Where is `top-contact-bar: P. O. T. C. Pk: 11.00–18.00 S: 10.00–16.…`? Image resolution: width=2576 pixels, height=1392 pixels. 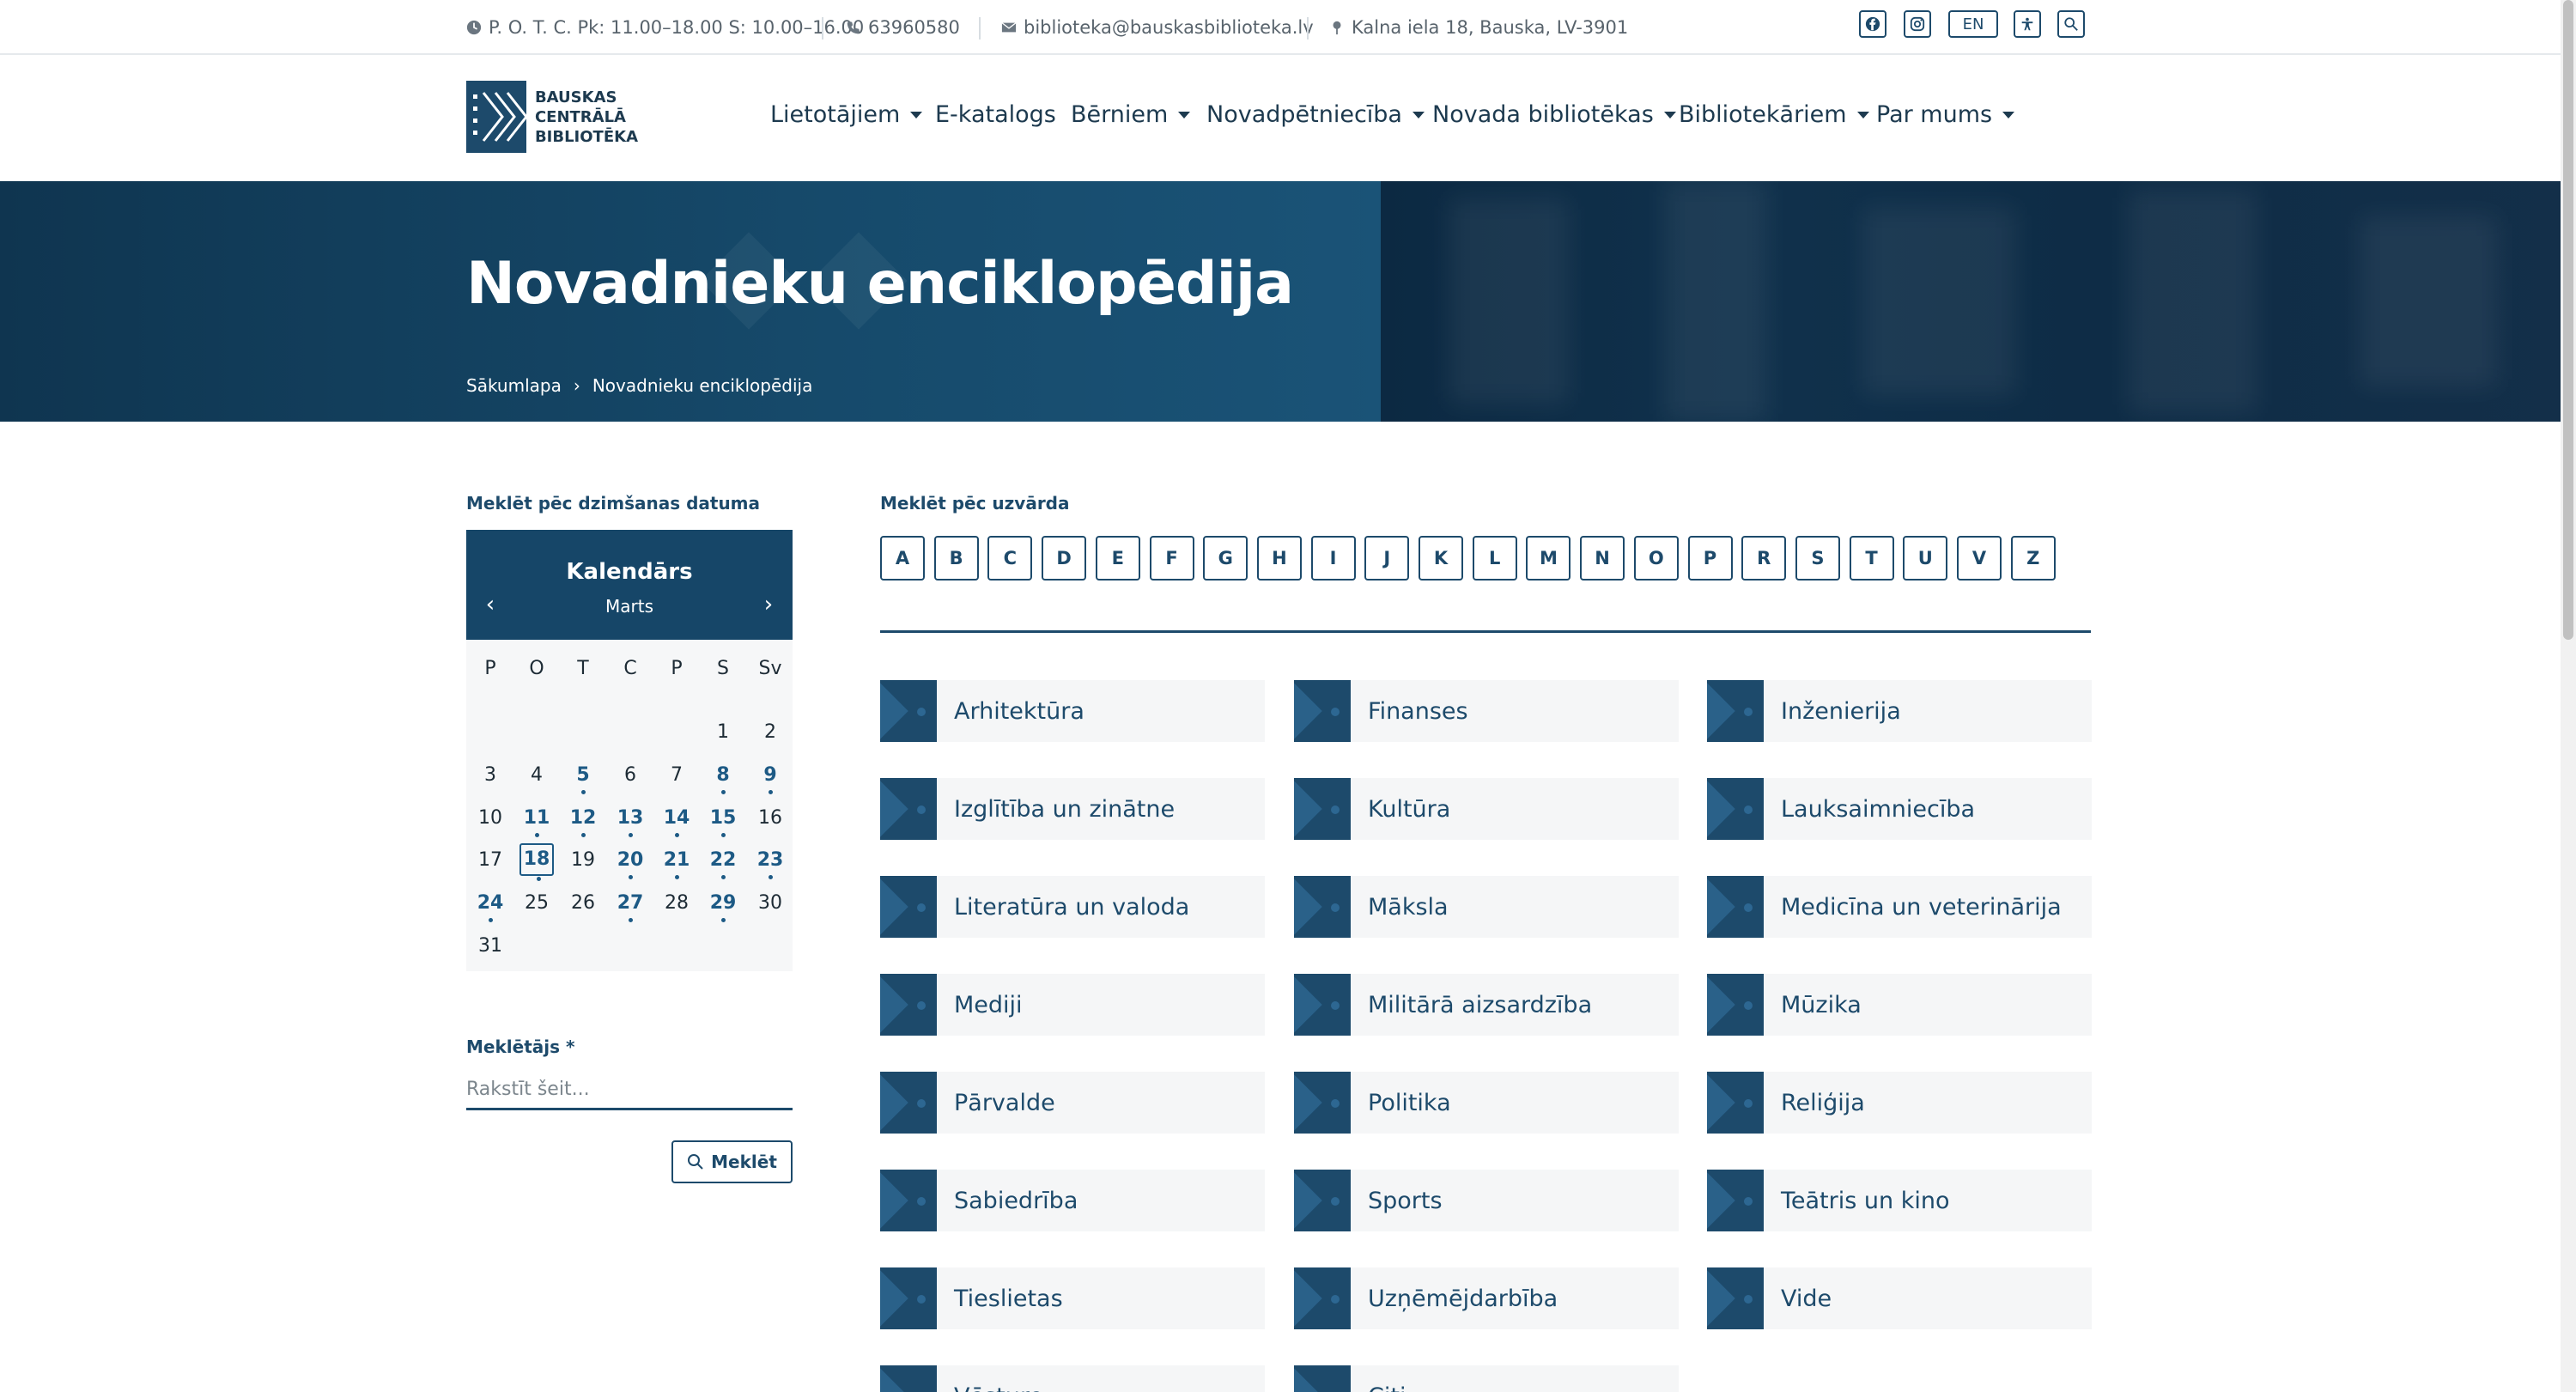
top-contact-bar: P. O. T. C. Pk: 11.00–18.00 S: 10.00–16.… is located at coordinates (1280, 28).